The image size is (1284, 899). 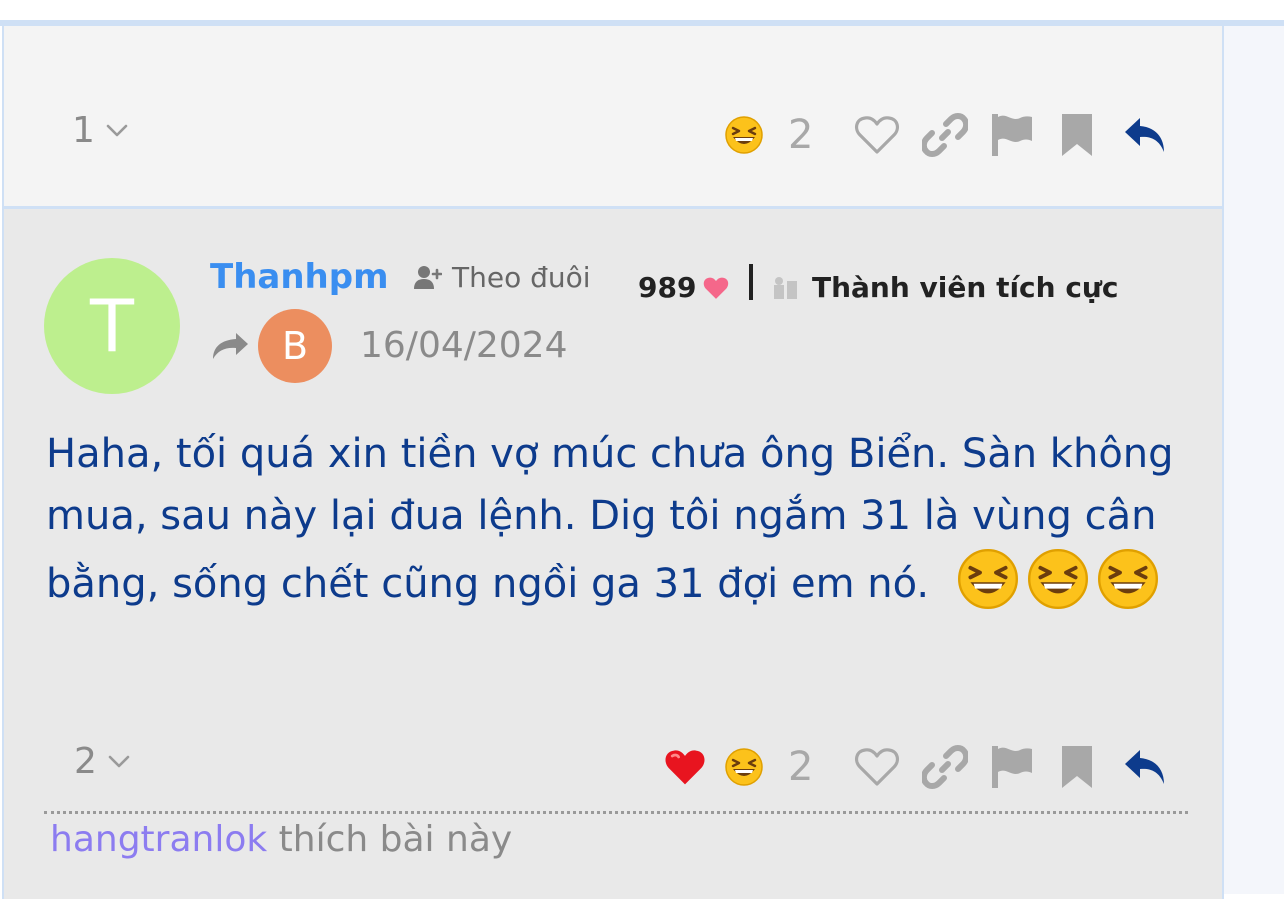 I want to click on liked-by-suffix: thích bài này, so click(x=390, y=839).